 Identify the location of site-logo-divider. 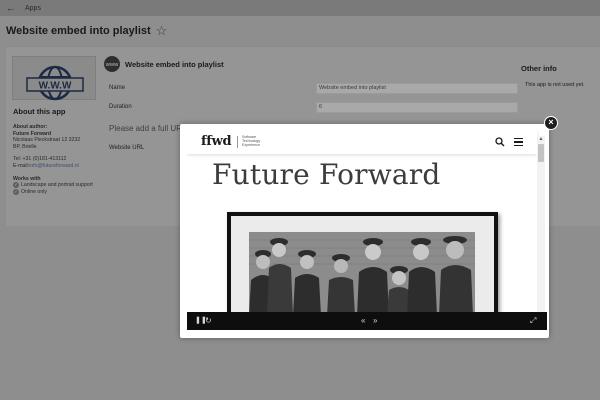
(237, 142).